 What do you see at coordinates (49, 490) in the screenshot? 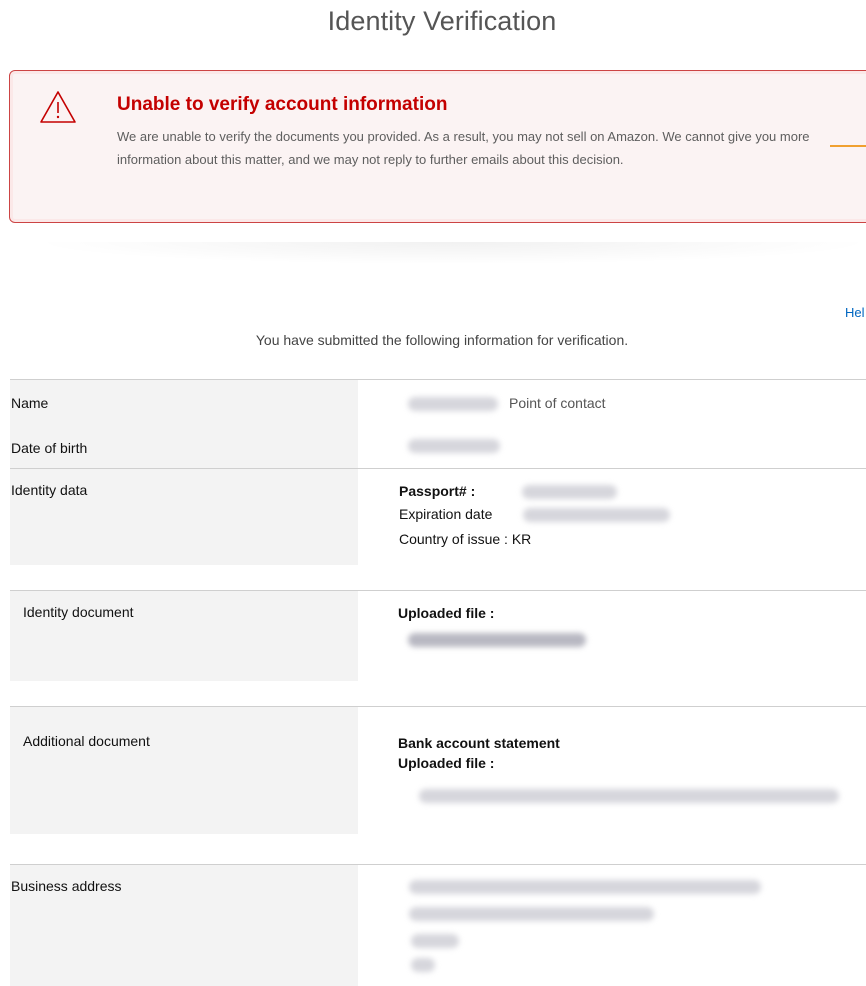
I see `identity-data-label: Identity data` at bounding box center [49, 490].